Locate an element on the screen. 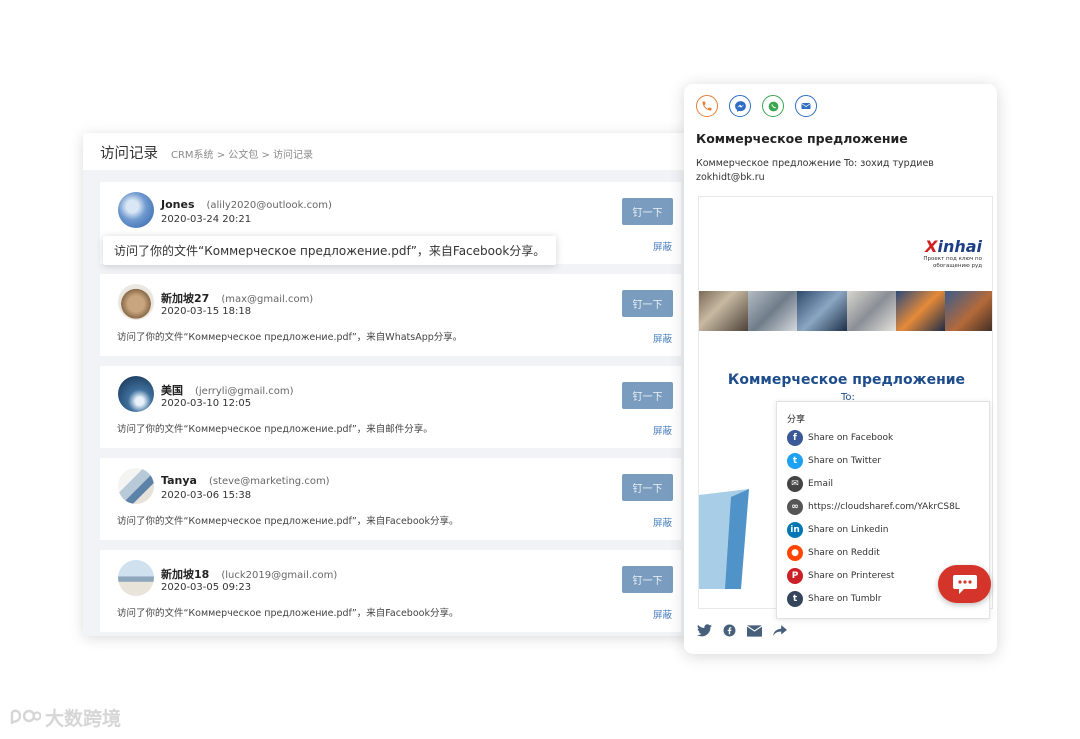 Image resolution: width=1080 pixels, height=739 pixels. share-item-label: Share on Printerest is located at coordinates (851, 576).